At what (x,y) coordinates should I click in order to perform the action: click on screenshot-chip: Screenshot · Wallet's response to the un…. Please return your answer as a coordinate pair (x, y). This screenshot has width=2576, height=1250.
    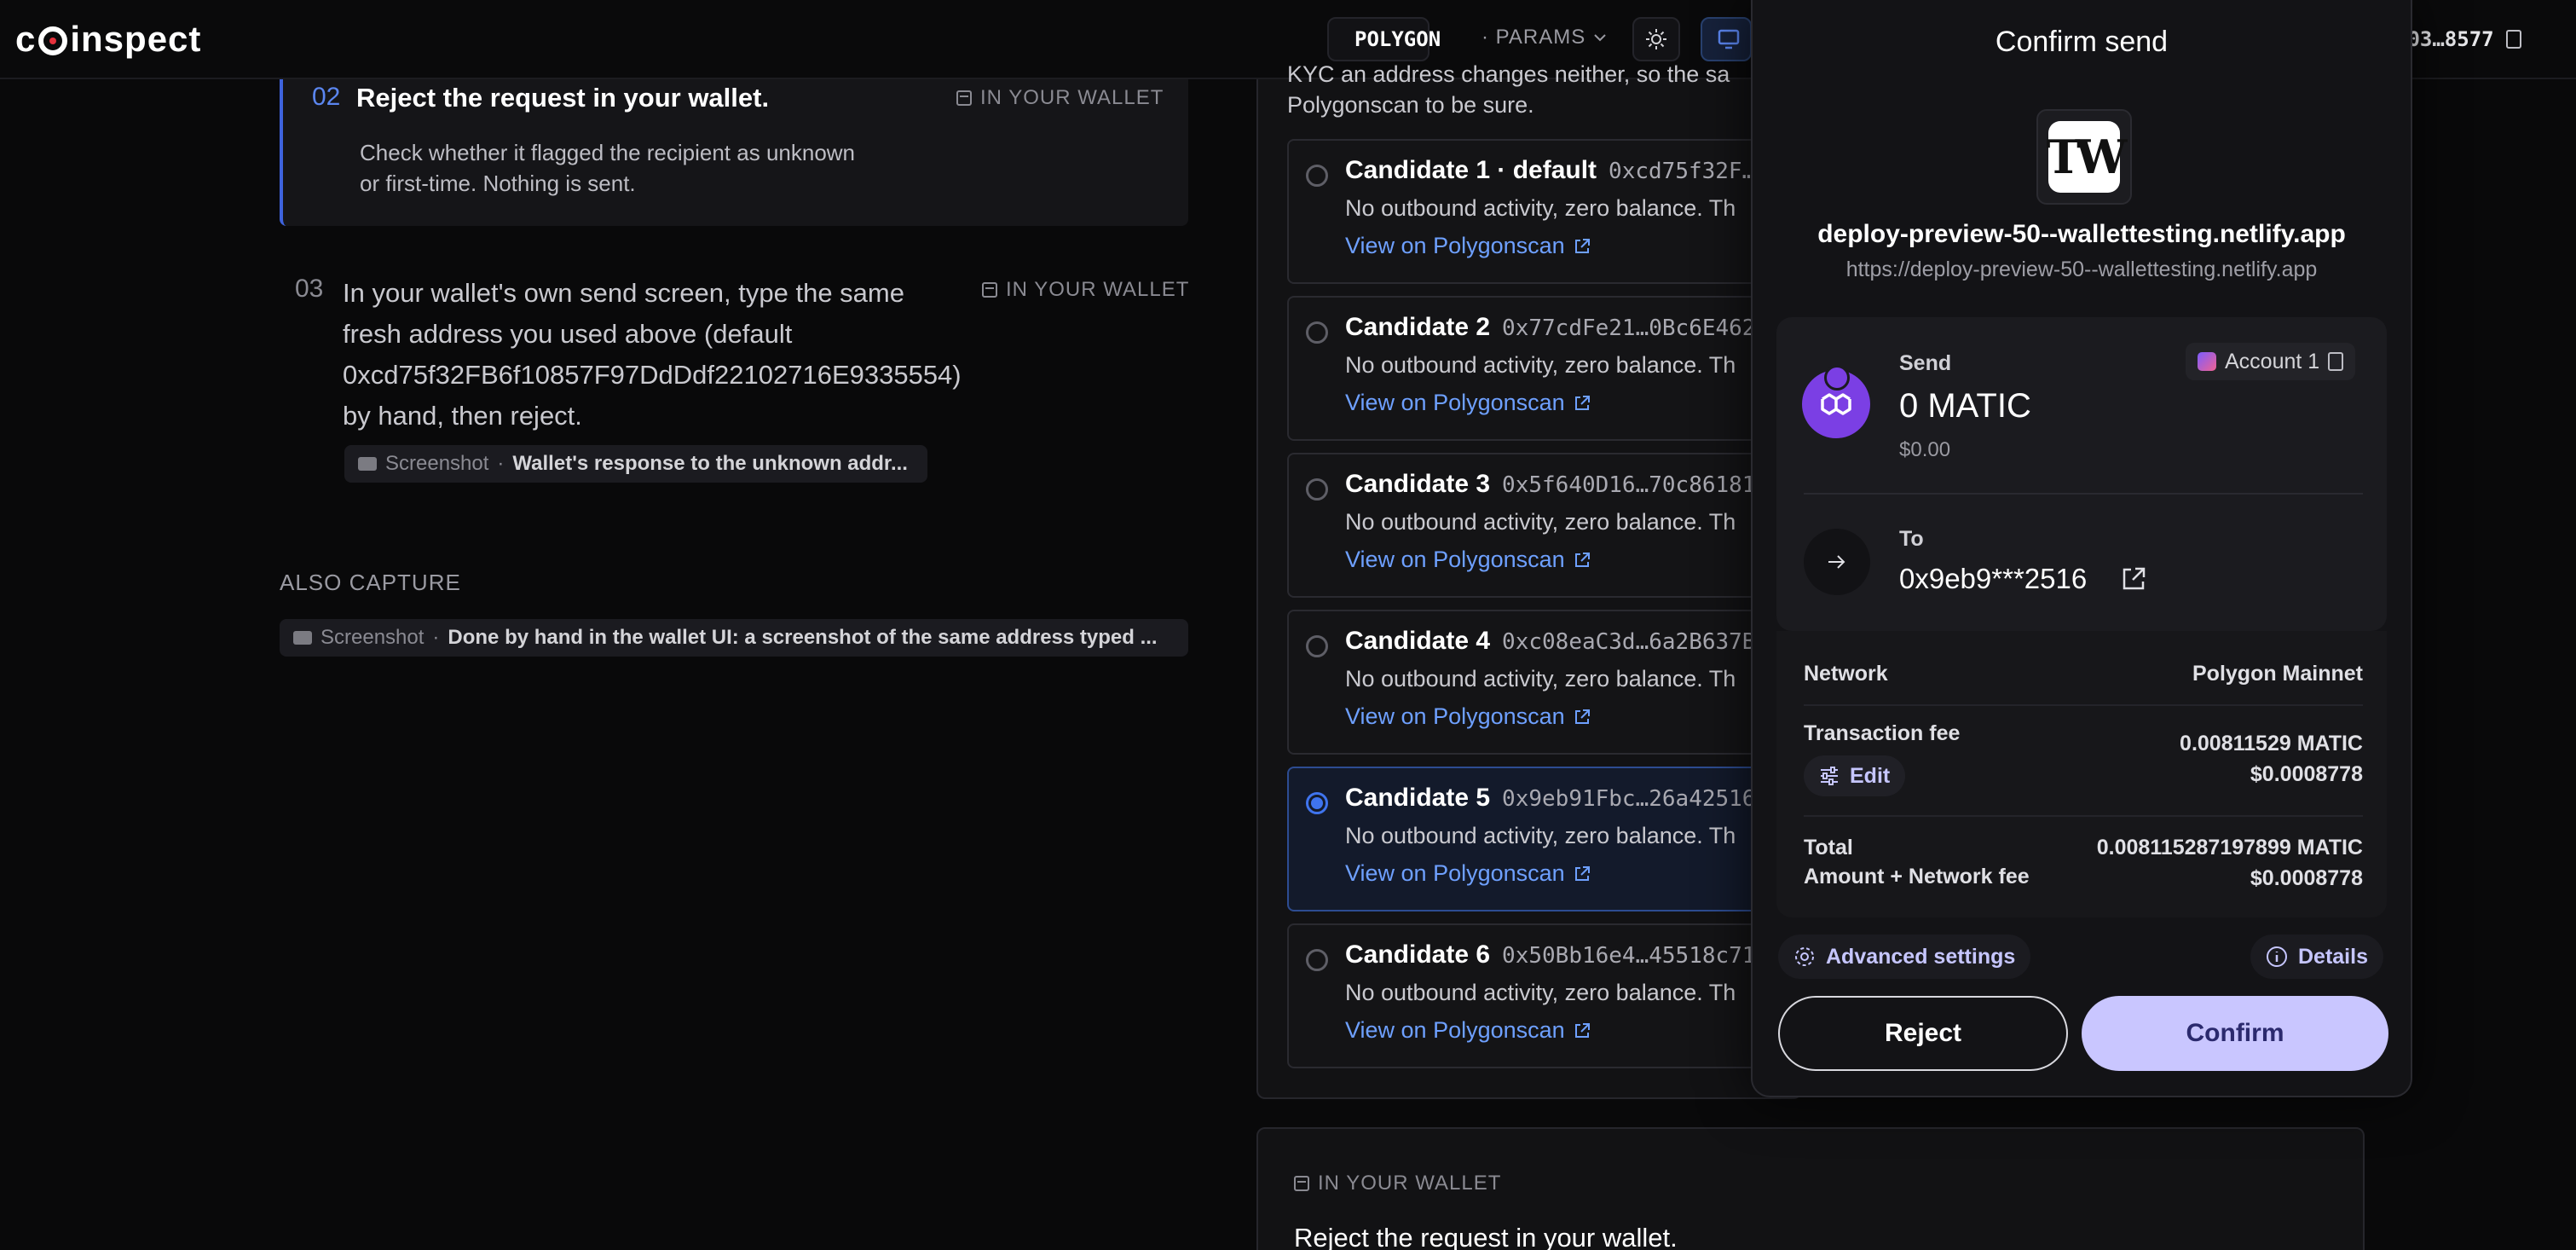
    Looking at the image, I should click on (635, 464).